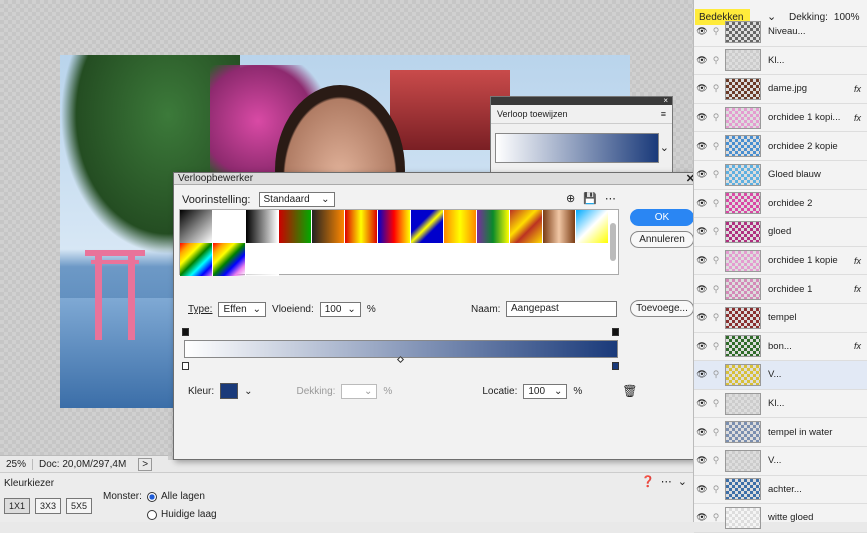 This screenshot has height=533, width=867. Describe the element at coordinates (780, 347) in the screenshot. I see `layer-row: 👁 ⚲ bon... fx` at that location.